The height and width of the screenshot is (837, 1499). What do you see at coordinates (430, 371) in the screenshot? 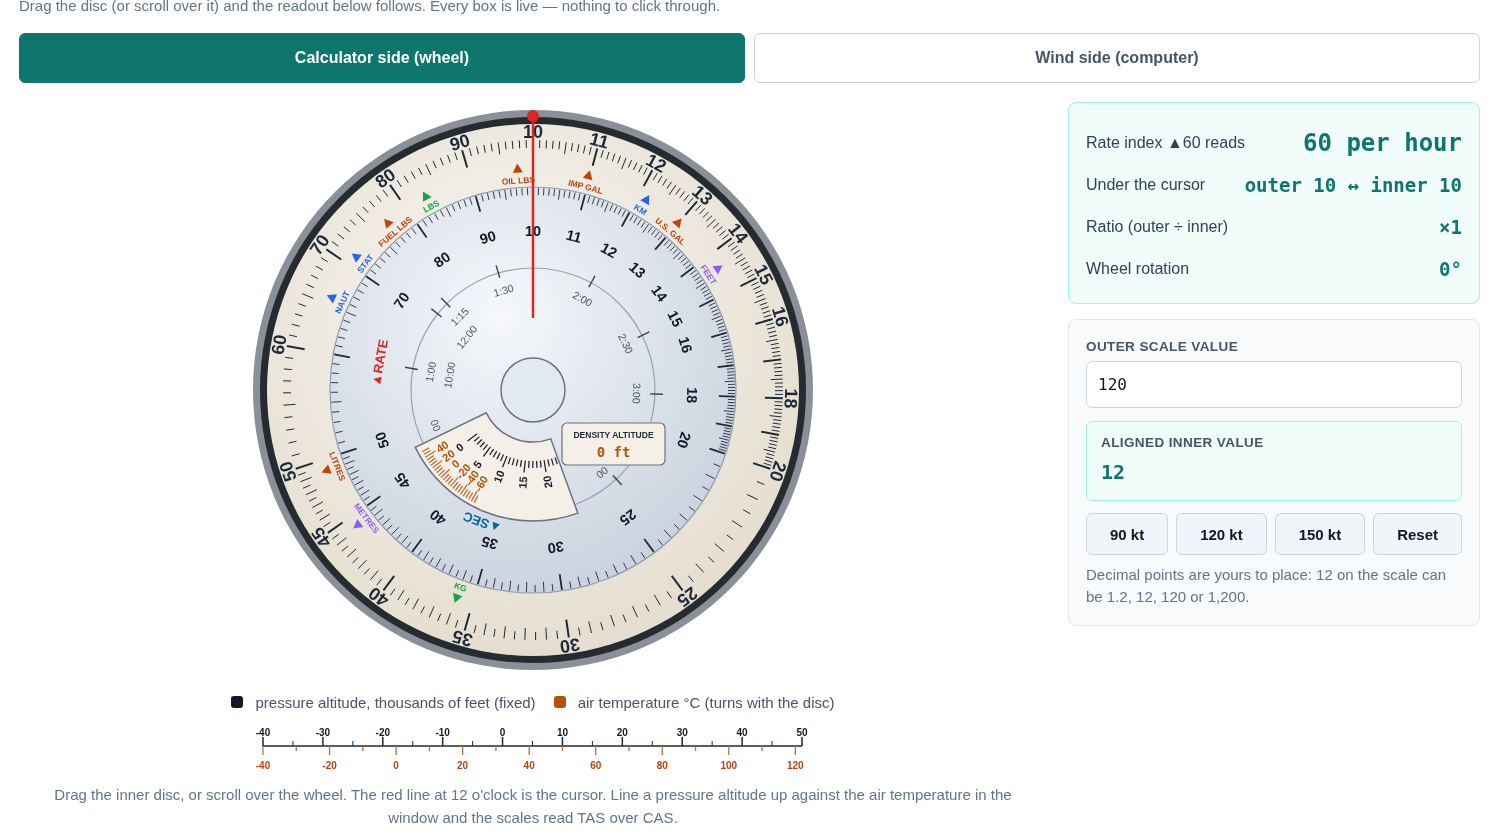
I see `time-label: 1:00` at bounding box center [430, 371].